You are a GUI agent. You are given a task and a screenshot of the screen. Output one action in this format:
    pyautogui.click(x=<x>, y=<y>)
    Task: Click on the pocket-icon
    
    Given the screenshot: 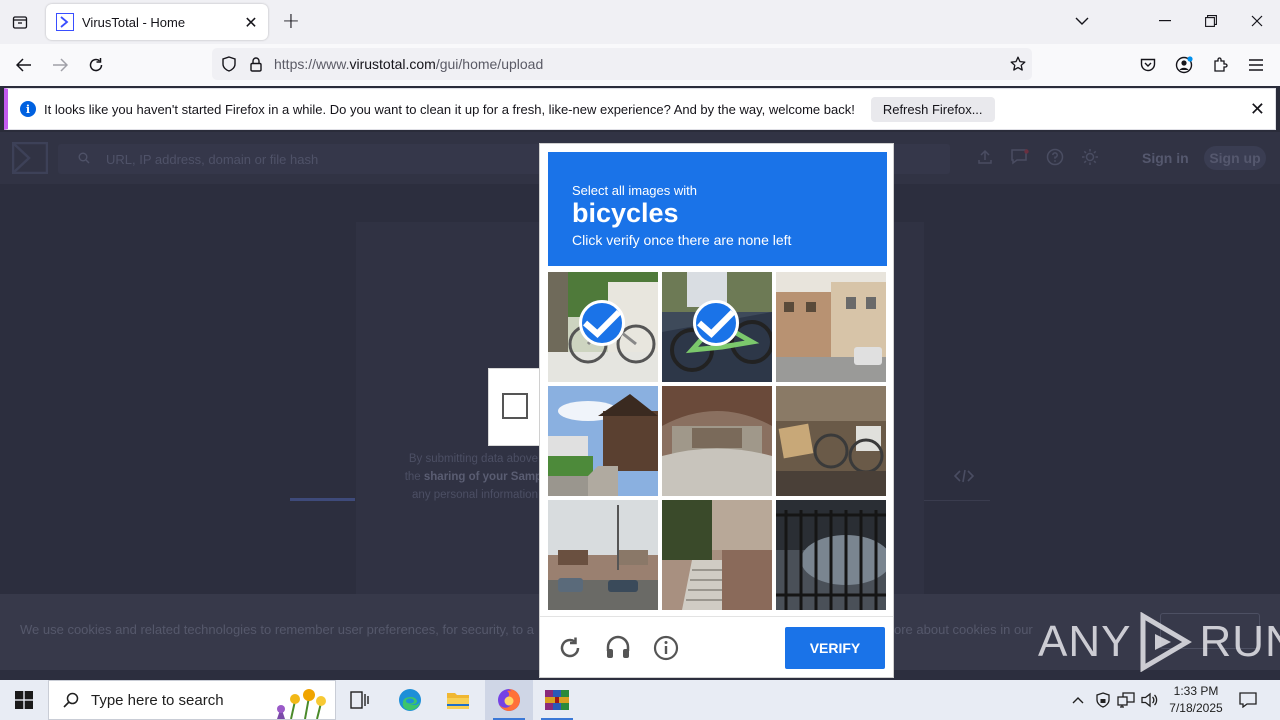 What is the action you would take?
    pyautogui.click(x=1148, y=65)
    